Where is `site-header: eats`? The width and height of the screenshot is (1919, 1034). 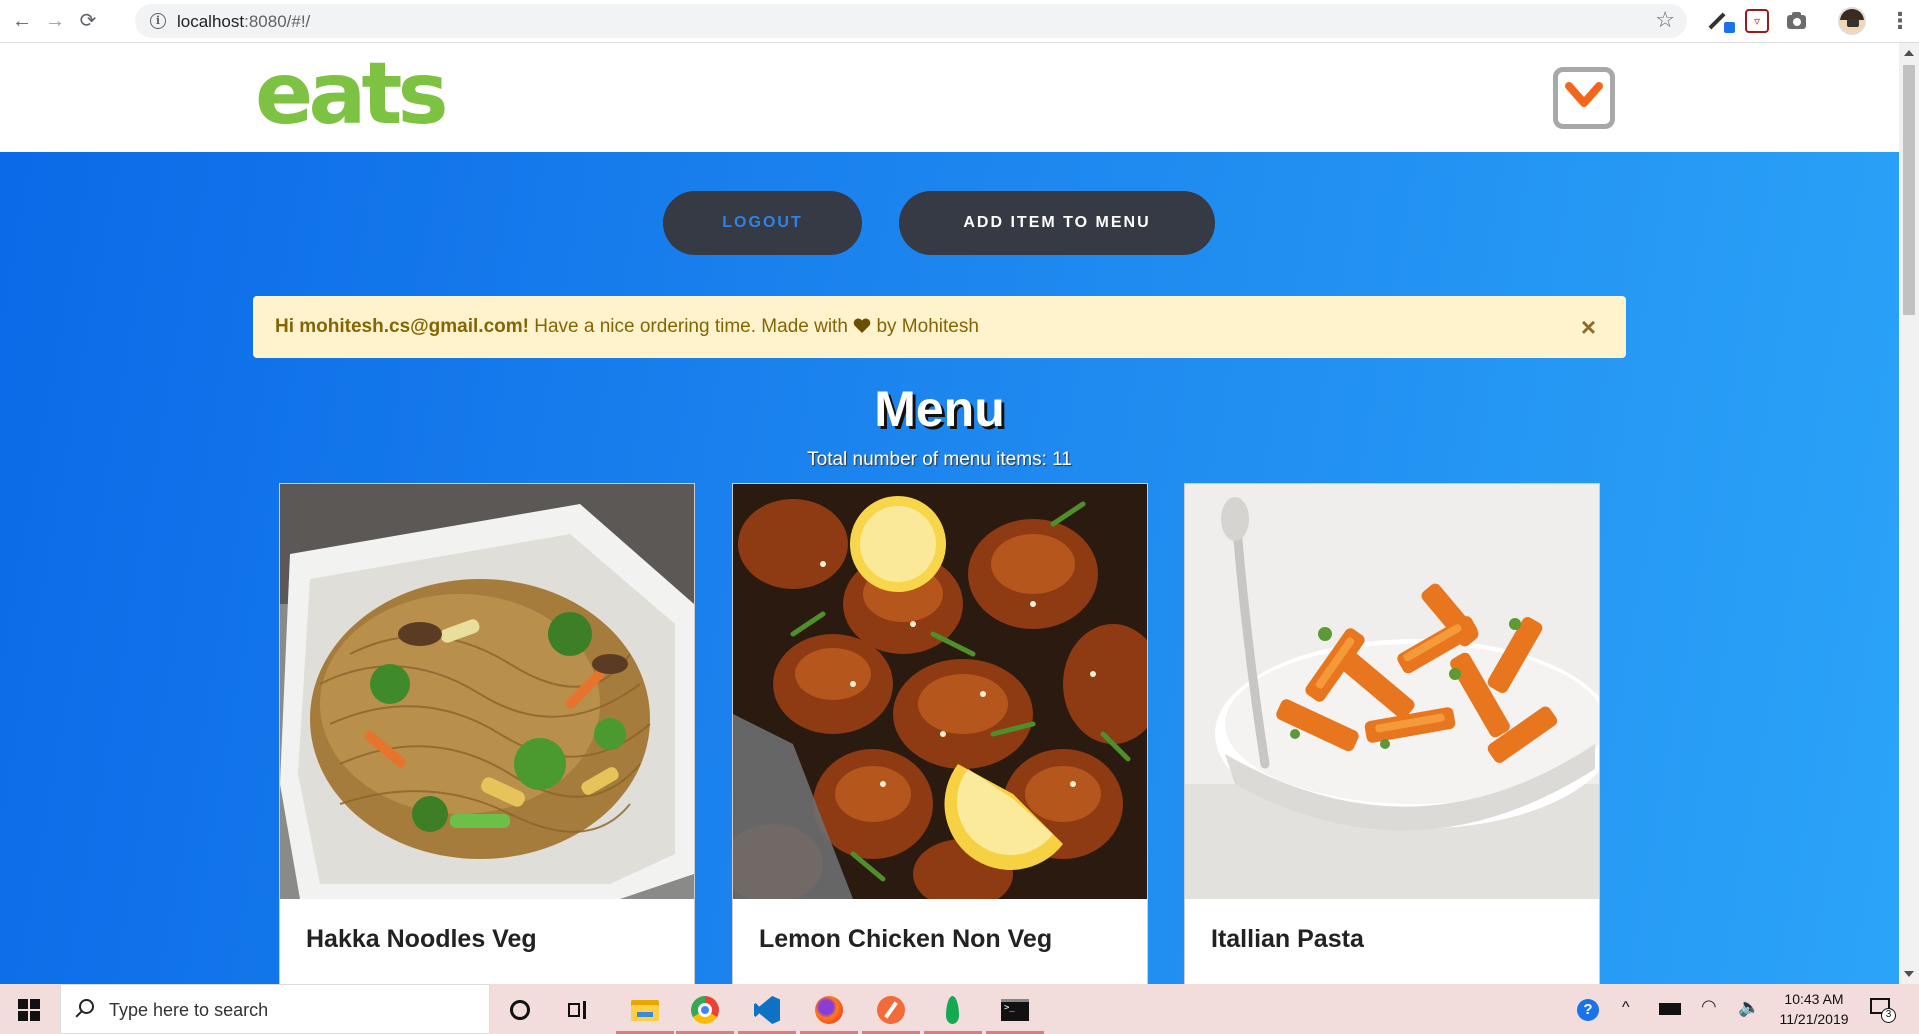 site-header: eats is located at coordinates (949, 97).